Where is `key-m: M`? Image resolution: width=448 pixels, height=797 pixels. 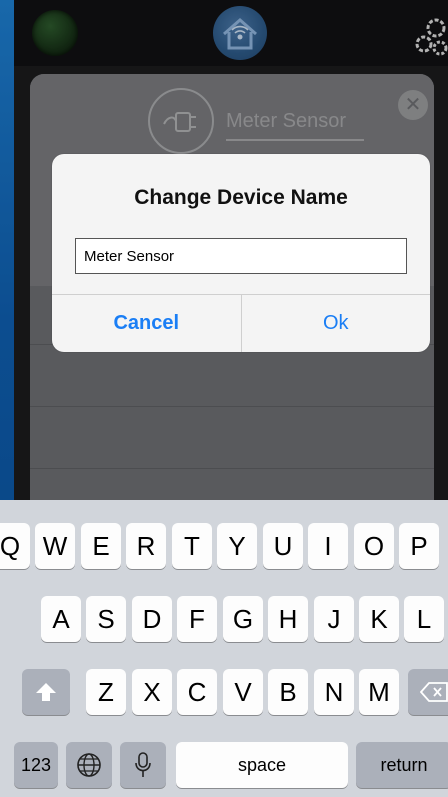
key-m: M is located at coordinates (379, 692).